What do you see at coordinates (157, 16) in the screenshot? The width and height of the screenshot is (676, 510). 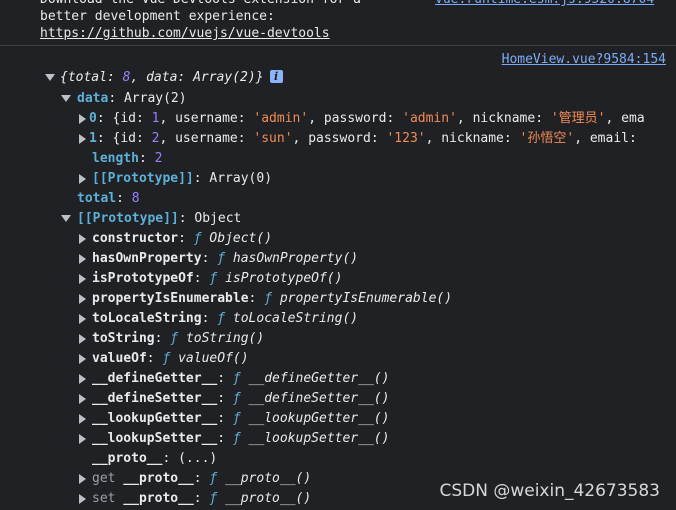 I see `devtools-hint-line-2: better development experience:` at bounding box center [157, 16].